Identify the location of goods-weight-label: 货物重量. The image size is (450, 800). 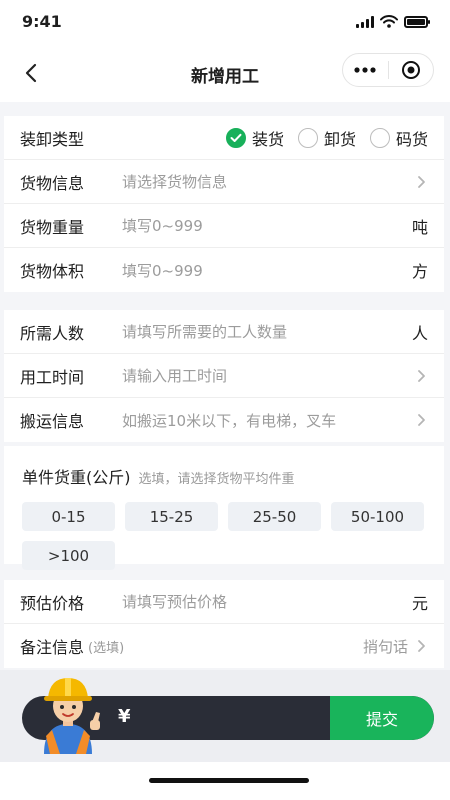
(52, 227).